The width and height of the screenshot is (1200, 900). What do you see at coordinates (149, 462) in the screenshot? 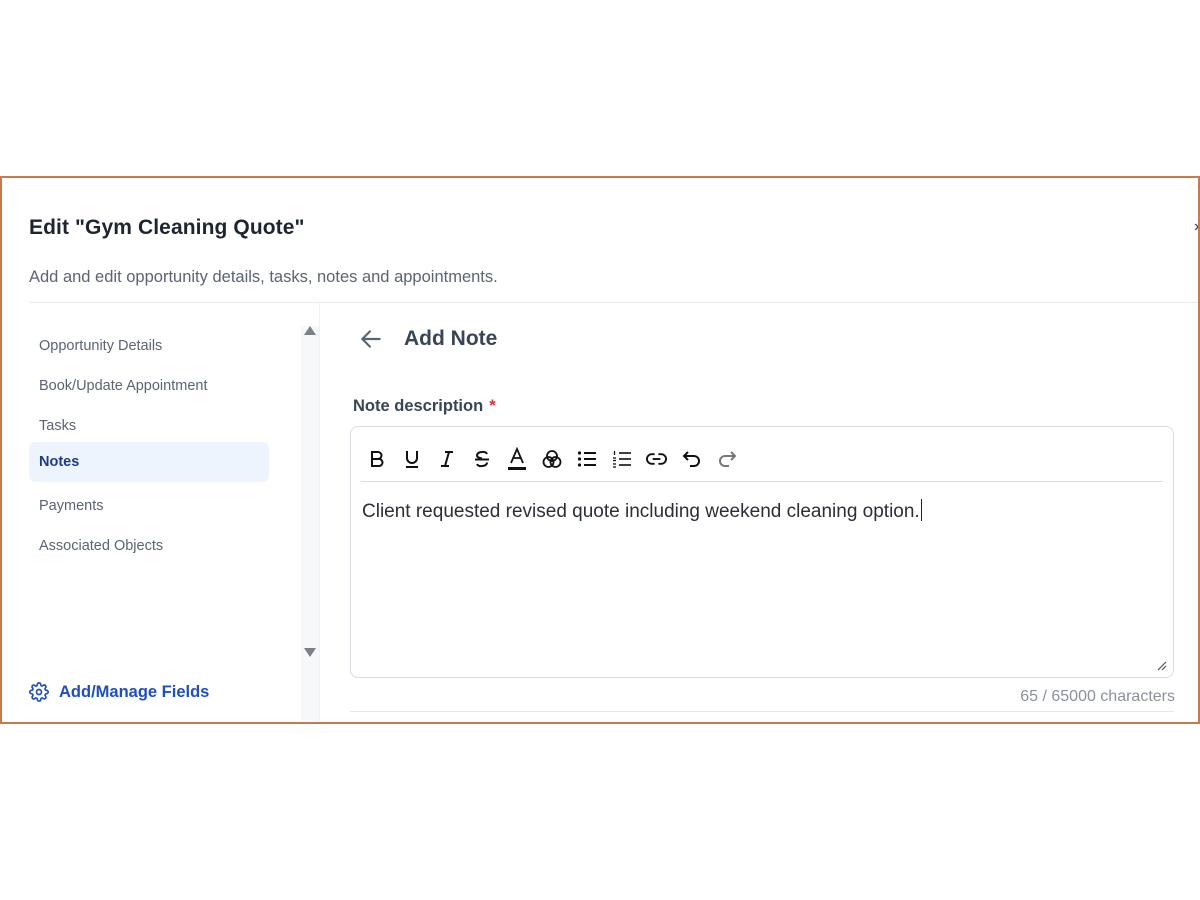
I see `sidebar-item-notes: Notes` at bounding box center [149, 462].